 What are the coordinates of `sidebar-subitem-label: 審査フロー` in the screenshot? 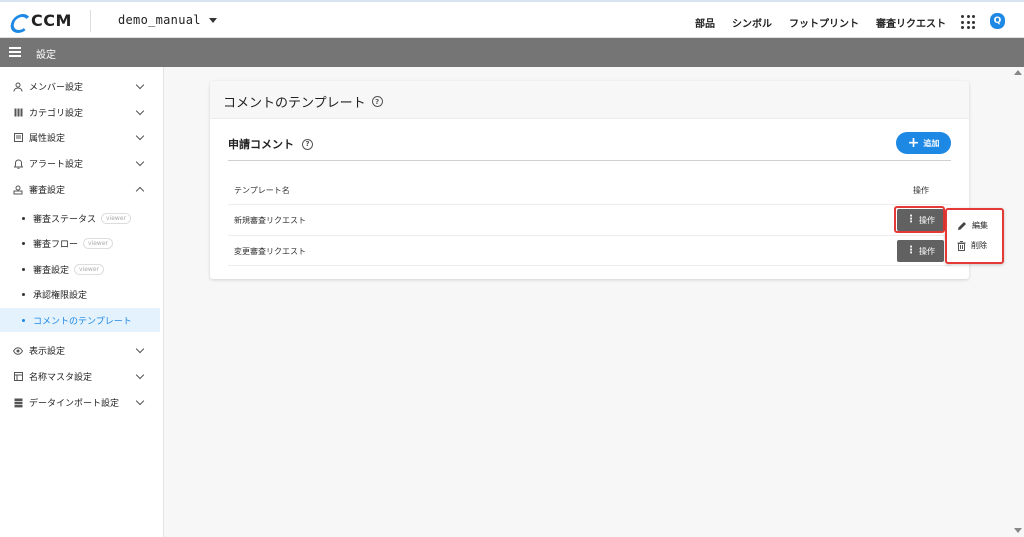 It's located at (56, 244).